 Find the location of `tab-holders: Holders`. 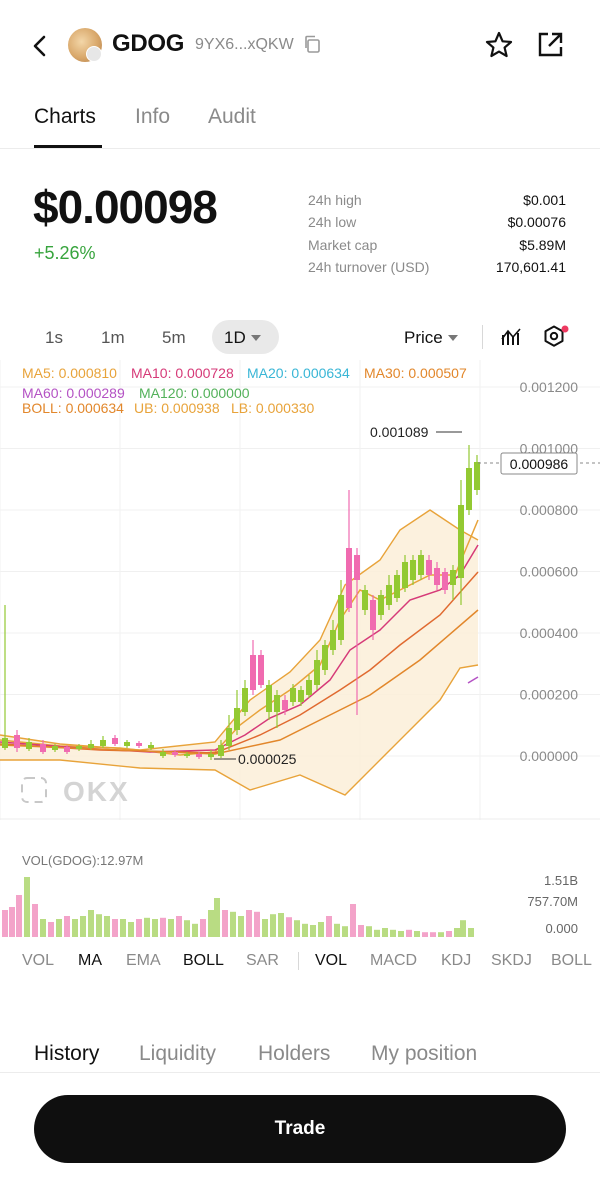

tab-holders: Holders is located at coordinates (294, 1054).